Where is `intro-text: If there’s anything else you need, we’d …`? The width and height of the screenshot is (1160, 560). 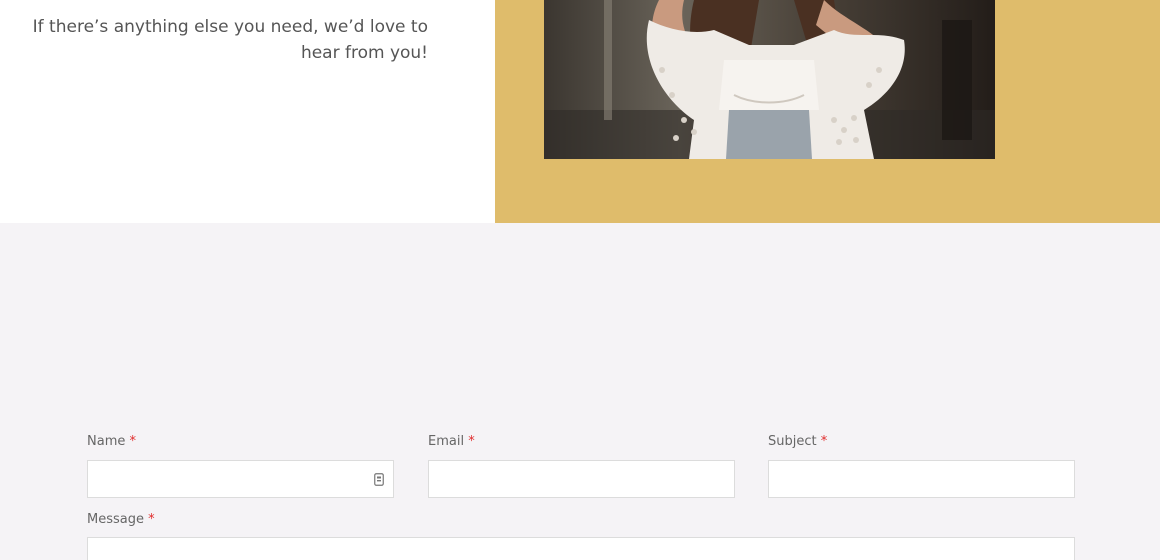 intro-text: If there’s anything else you need, we’d … is located at coordinates (224, 40).